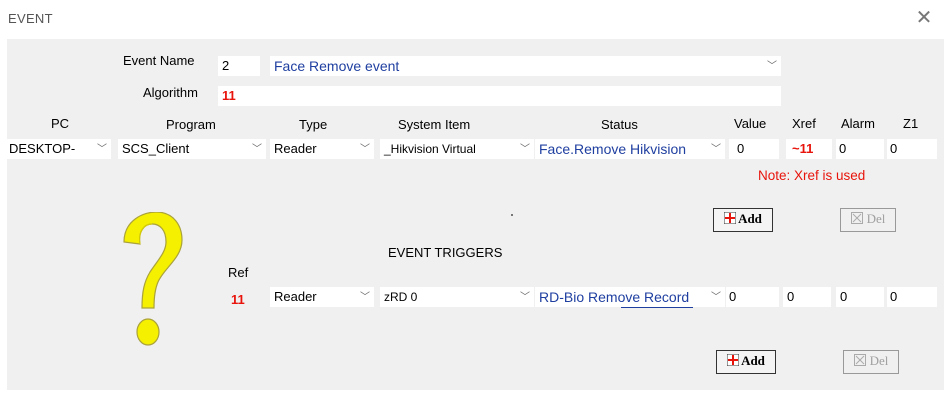 This screenshot has height=396, width=952. Describe the element at coordinates (295, 296) in the screenshot. I see `trigger-type-value: Reader` at that location.